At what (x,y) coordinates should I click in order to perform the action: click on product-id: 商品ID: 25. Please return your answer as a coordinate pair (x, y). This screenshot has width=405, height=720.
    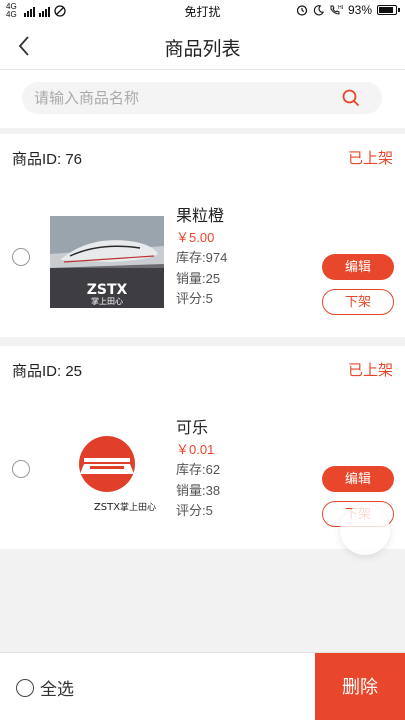
    Looking at the image, I should click on (47, 371).